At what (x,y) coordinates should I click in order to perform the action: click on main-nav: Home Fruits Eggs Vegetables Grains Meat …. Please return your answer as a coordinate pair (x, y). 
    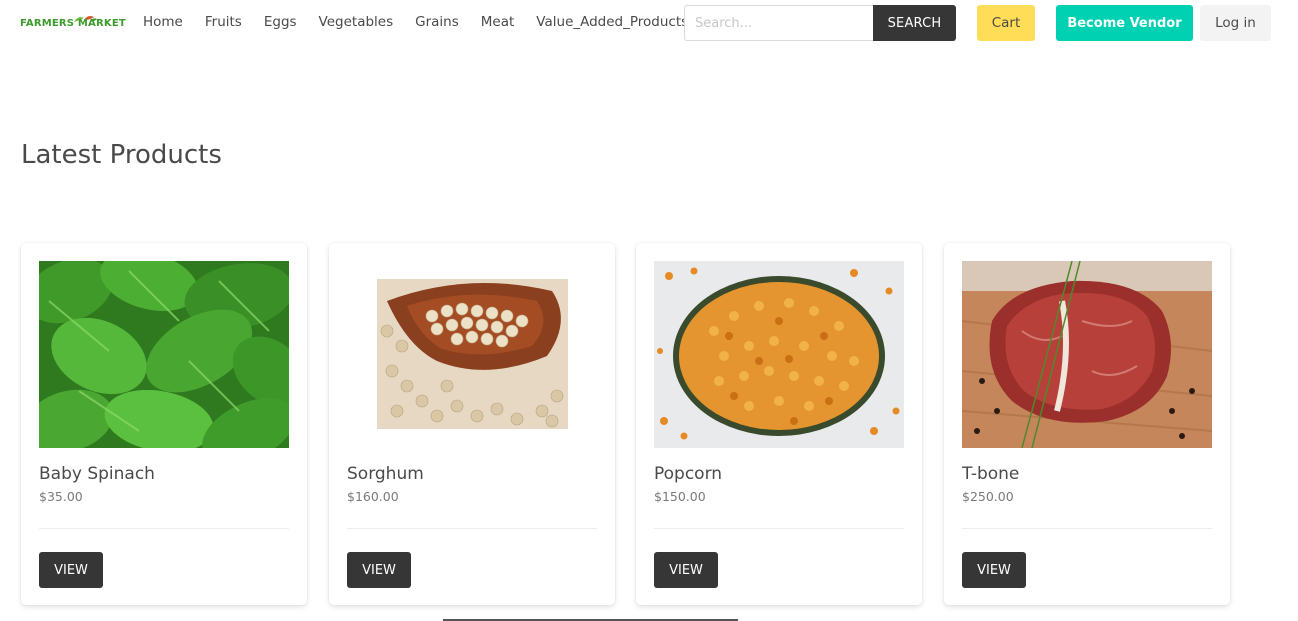
    Looking at the image, I should click on (426, 22).